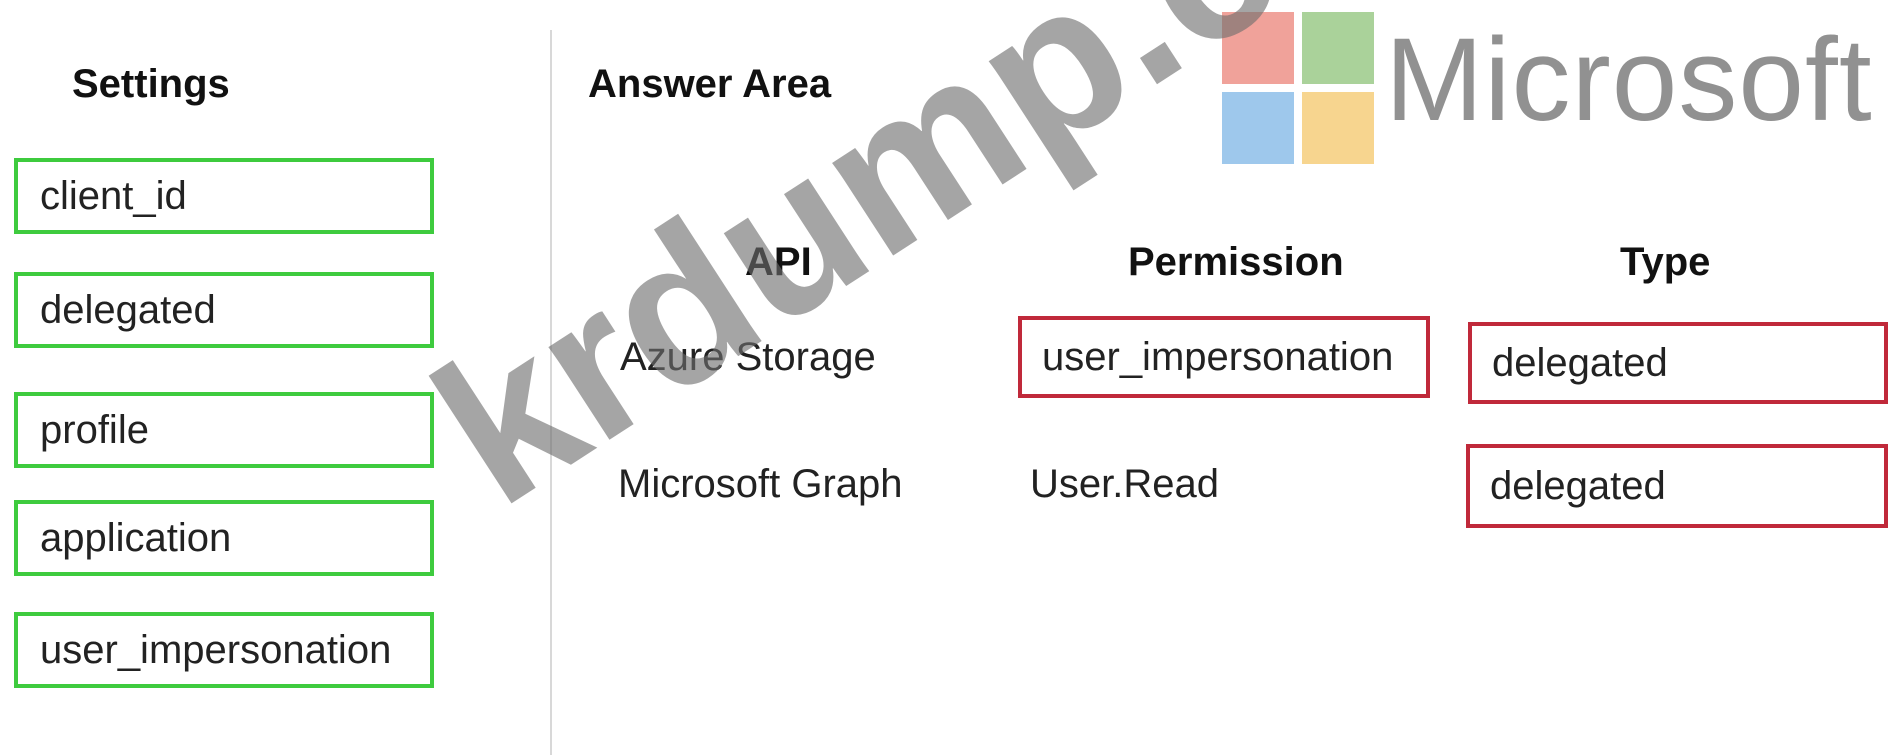 The width and height of the screenshot is (1896, 755). What do you see at coordinates (224, 310) in the screenshot?
I see `setting-item-delegated: delegated` at bounding box center [224, 310].